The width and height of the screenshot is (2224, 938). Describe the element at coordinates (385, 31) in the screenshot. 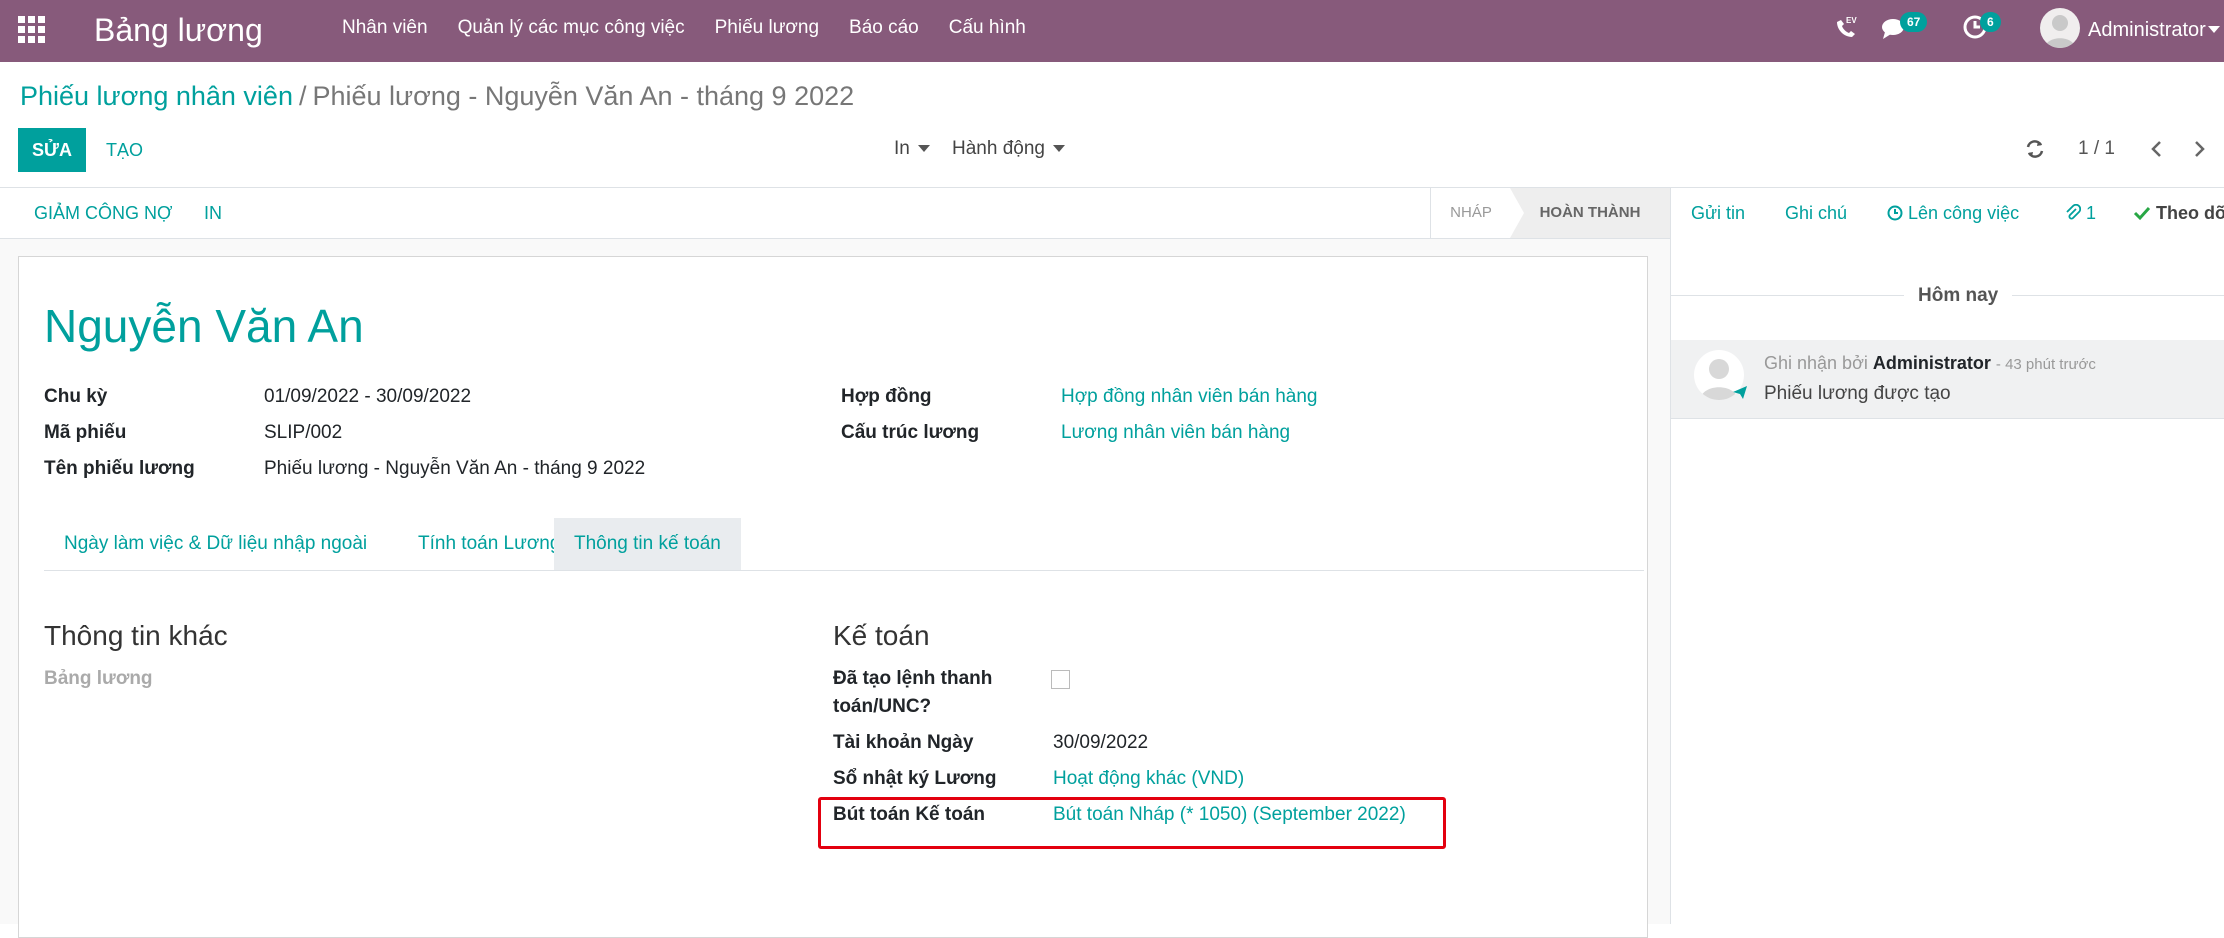

I see `menu-item-employees: Nhân viên` at that location.